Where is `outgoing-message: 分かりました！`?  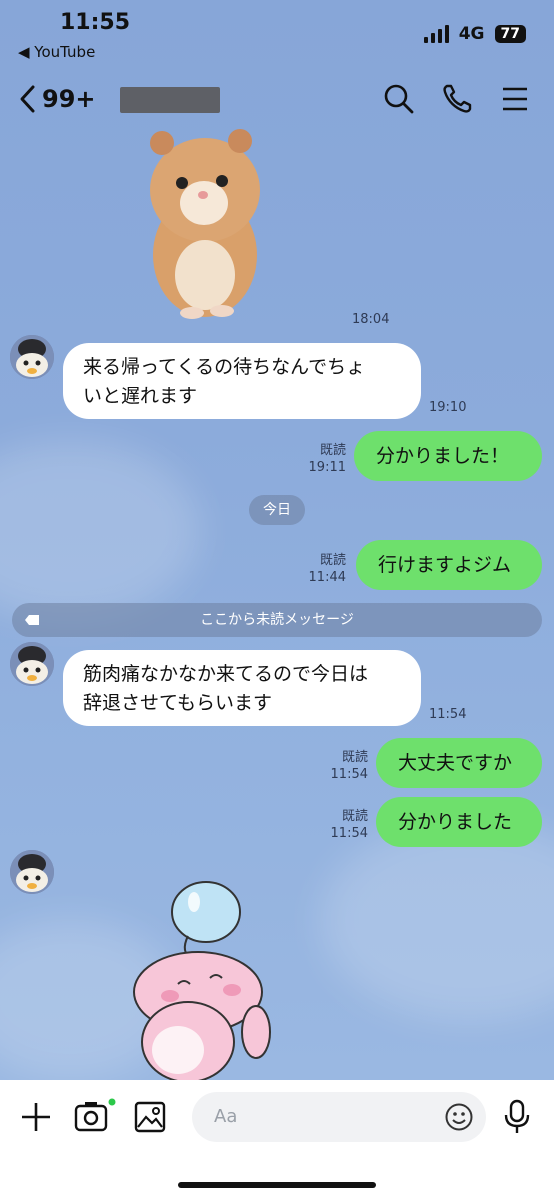 outgoing-message: 分かりました！ is located at coordinates (448, 456).